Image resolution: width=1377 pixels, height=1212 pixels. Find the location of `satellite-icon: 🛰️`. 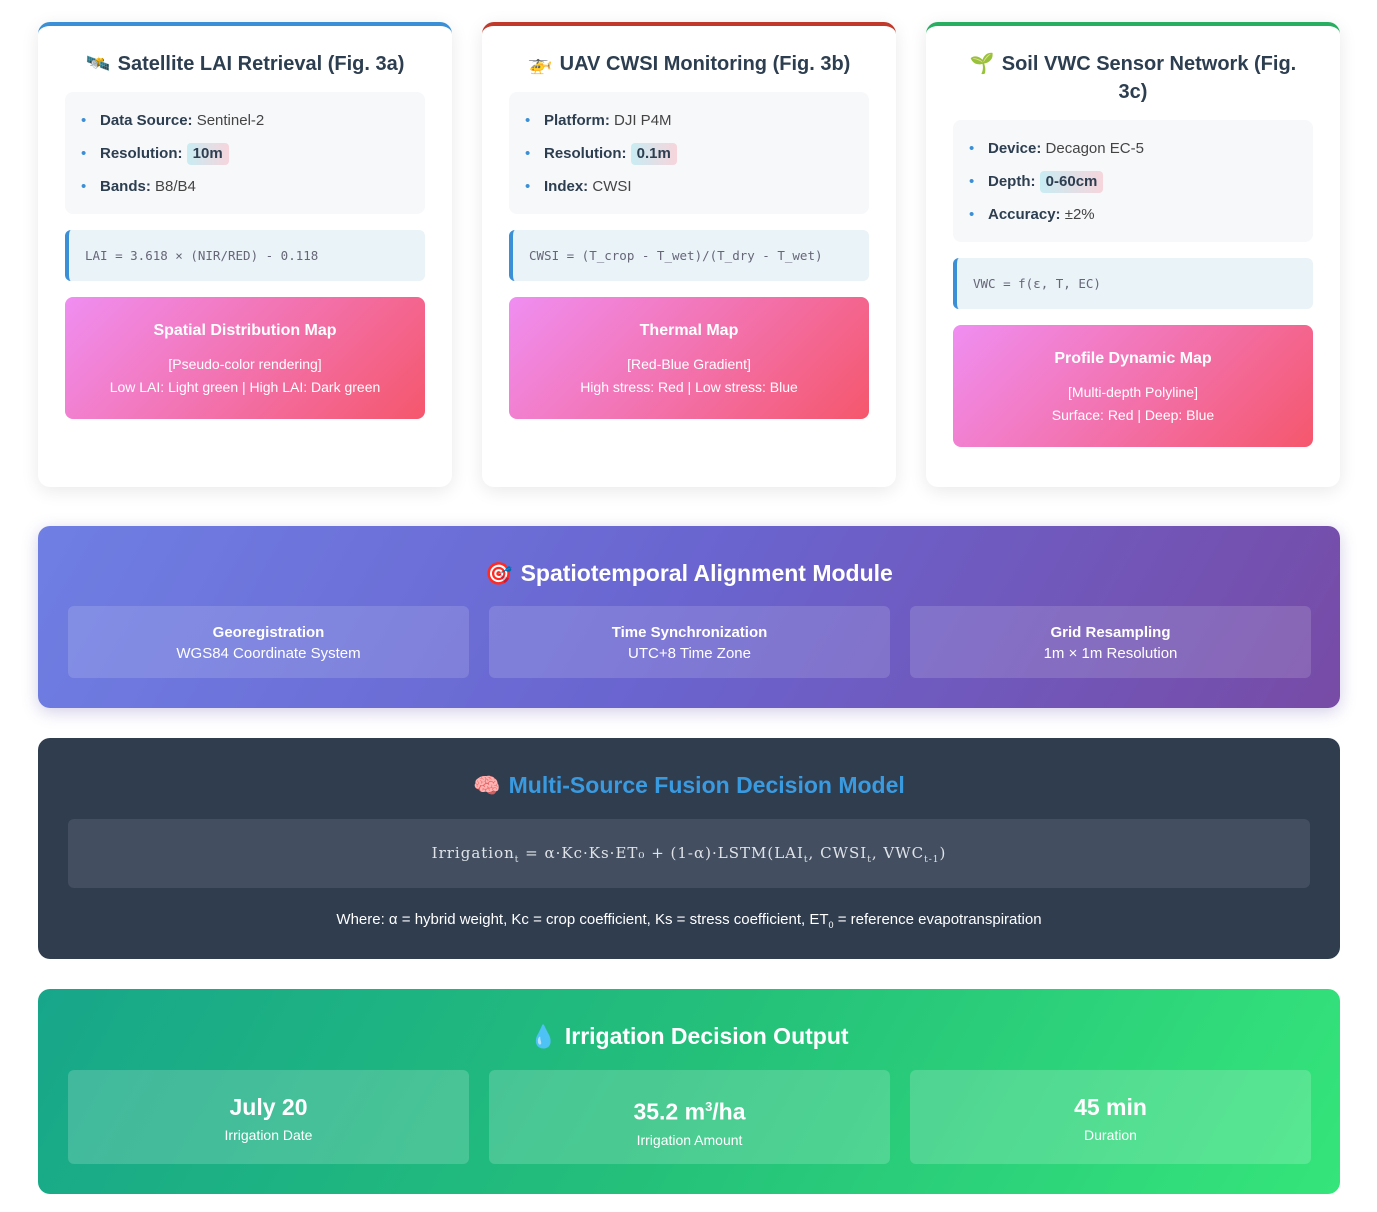

satellite-icon: 🛰️ is located at coordinates (98, 64).